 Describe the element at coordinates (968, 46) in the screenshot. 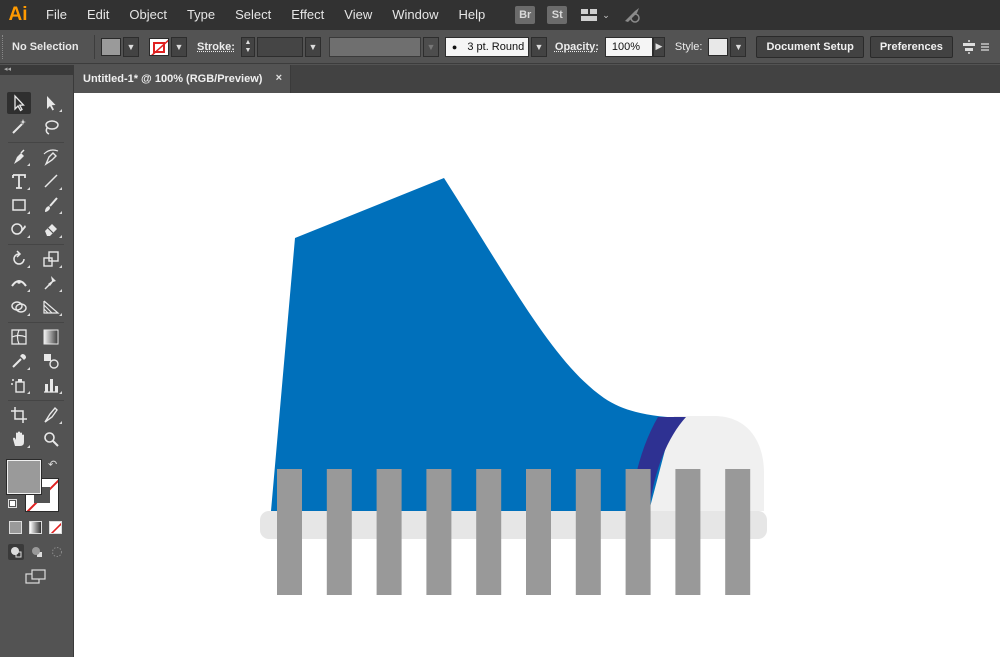

I see `align-icon` at that location.